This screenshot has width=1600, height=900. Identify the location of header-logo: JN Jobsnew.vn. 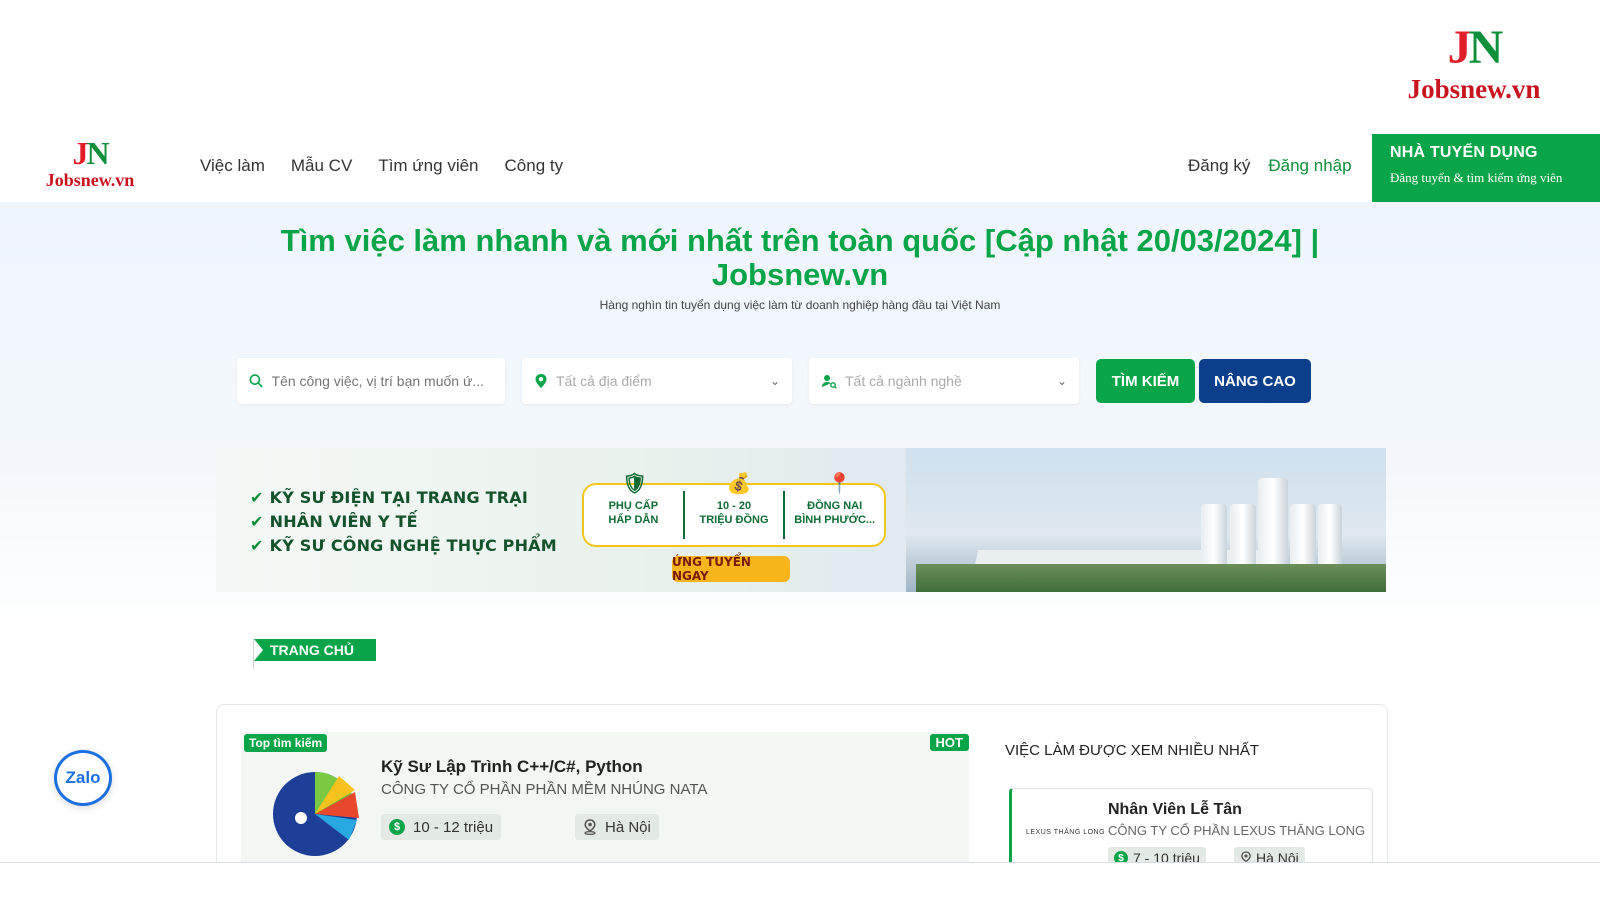
(90, 163).